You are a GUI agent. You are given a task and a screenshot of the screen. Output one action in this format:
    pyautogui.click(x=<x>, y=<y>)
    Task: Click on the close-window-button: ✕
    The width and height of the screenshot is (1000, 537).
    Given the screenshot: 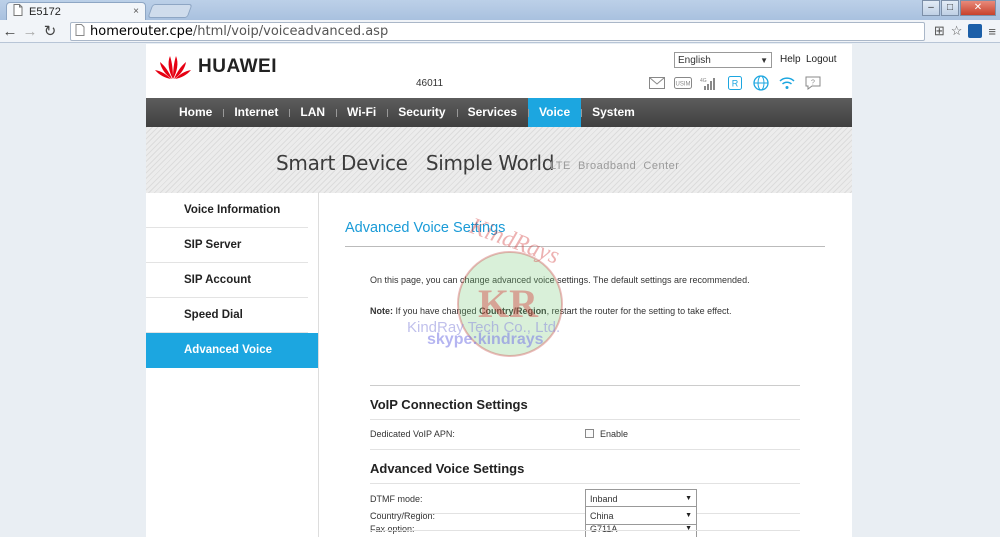 What is the action you would take?
    pyautogui.click(x=978, y=8)
    